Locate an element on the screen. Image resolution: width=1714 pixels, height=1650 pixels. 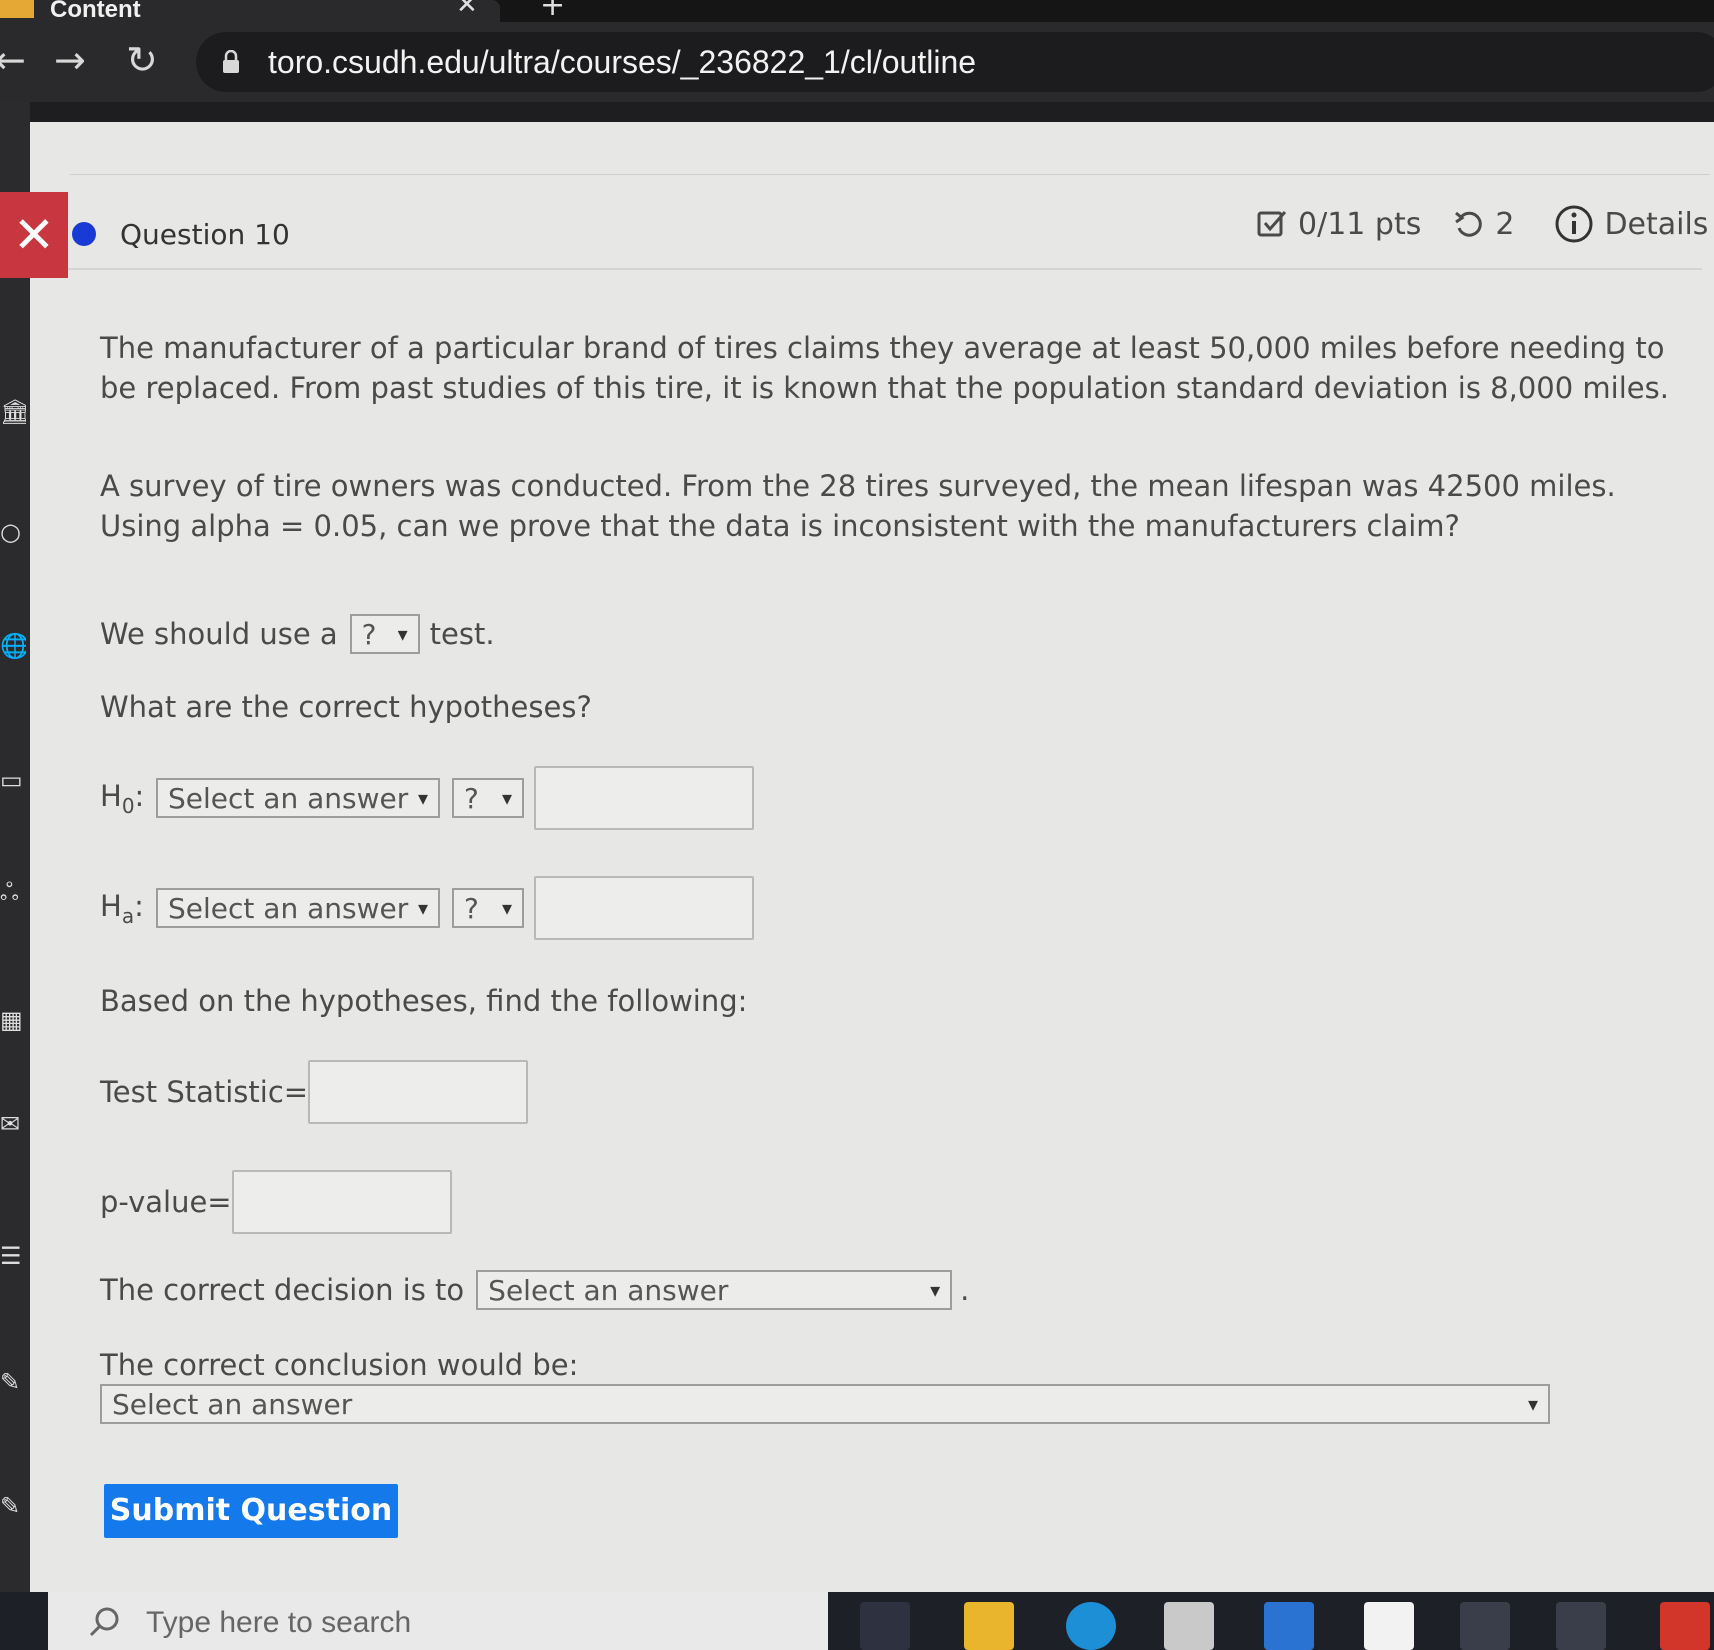
app-sidebar: 🏛 ○ 🌐 ▭ ஃ ▦ ✉ ☰ ✎ ✎ is located at coordinates (15, 847).